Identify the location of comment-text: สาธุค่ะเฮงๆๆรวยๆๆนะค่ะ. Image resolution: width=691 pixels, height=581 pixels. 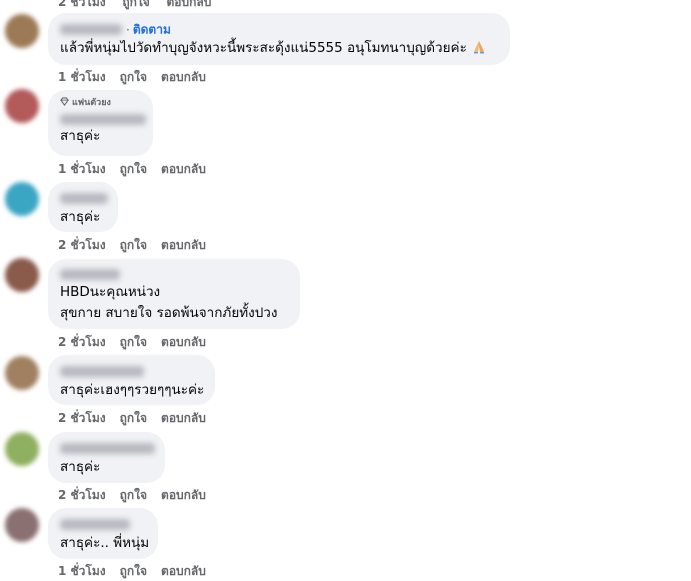
(132, 390).